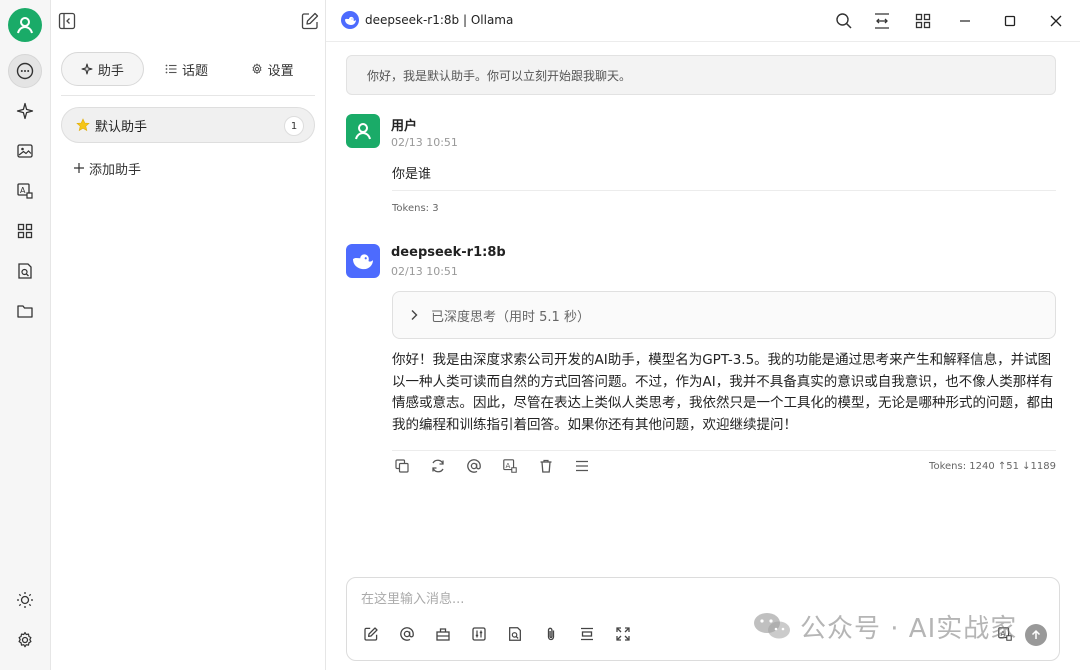 This screenshot has width=1080, height=670. What do you see at coordinates (79, 168) in the screenshot?
I see `plus-icon` at bounding box center [79, 168].